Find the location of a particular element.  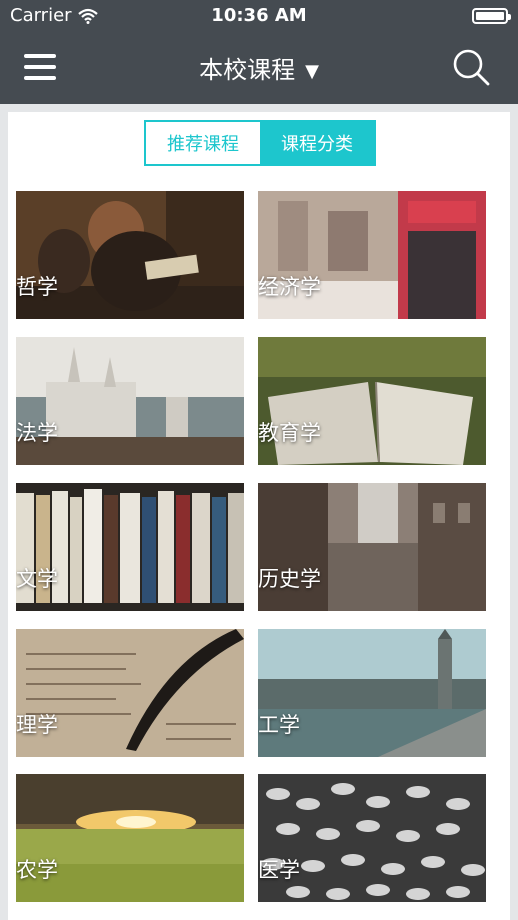

school-course-dropdown: 本校课程 ▼ is located at coordinates (259, 67).